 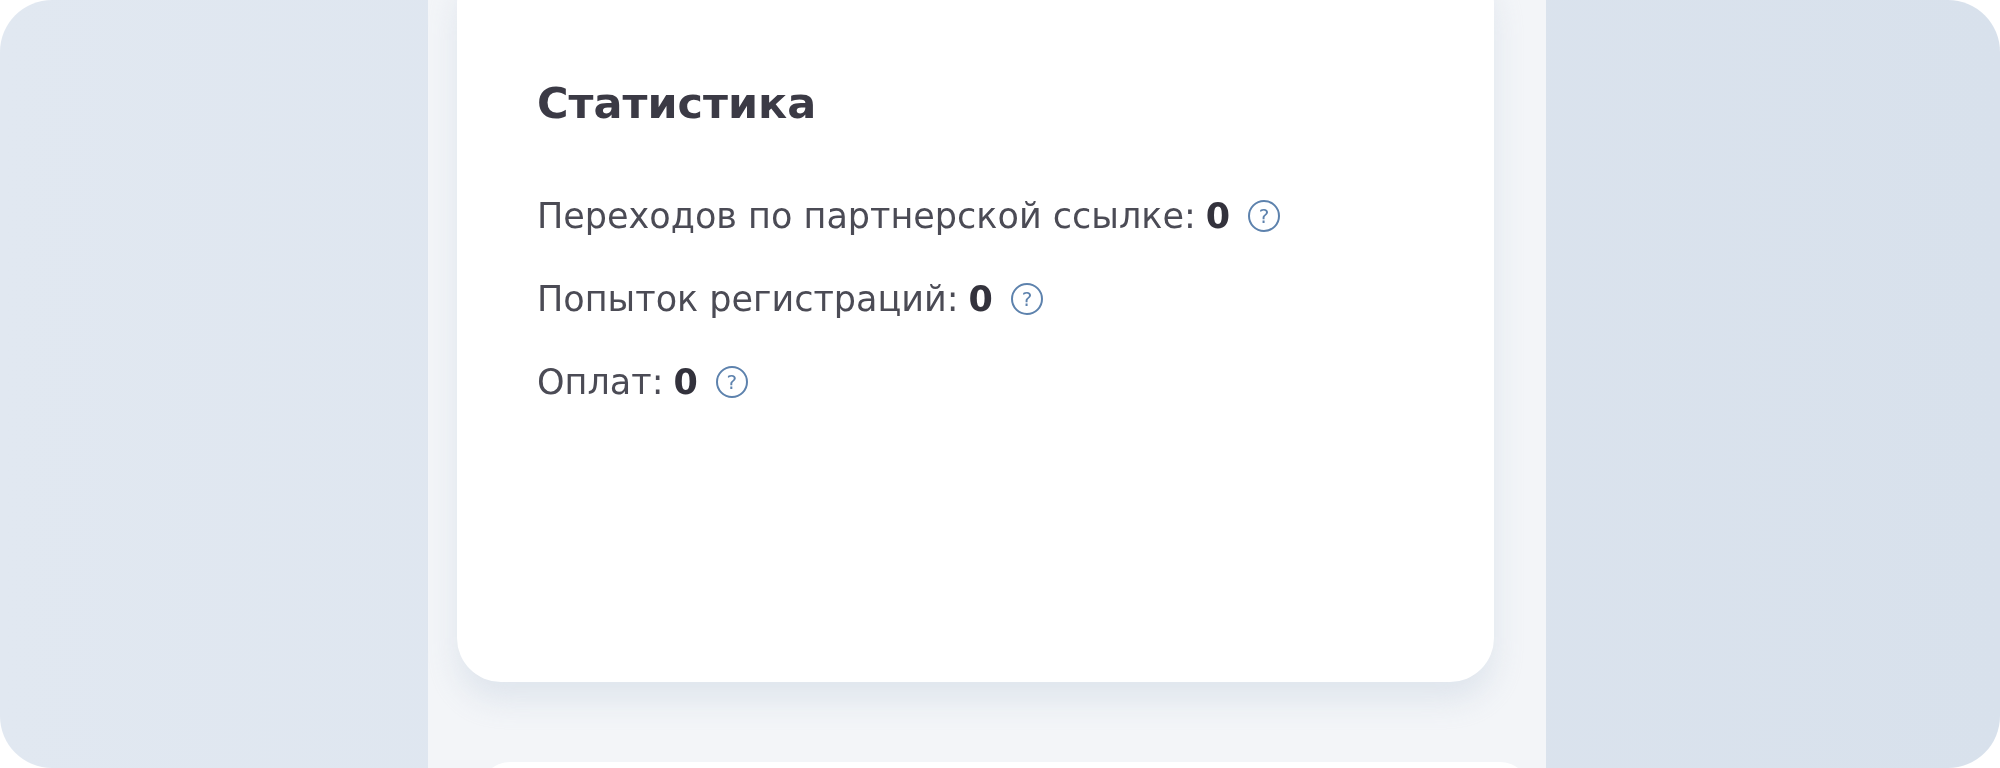 What do you see at coordinates (677, 103) in the screenshot?
I see `card-title: Статистика` at bounding box center [677, 103].